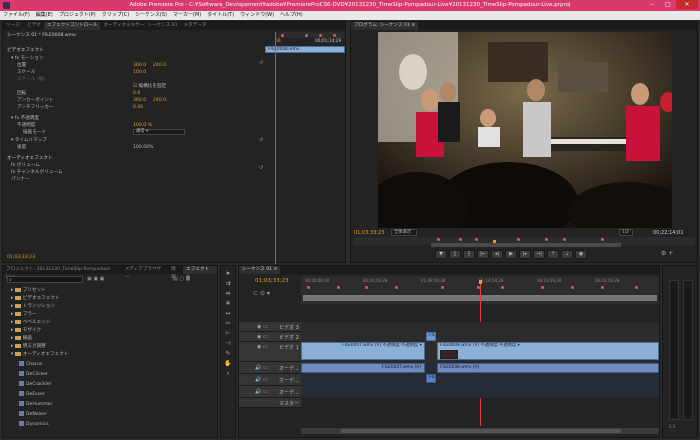  Describe the element at coordinates (140, 26) in the screenshot. I see `tab-audio-mixer: オーディオミキサー: シーケンス 01` at that location.